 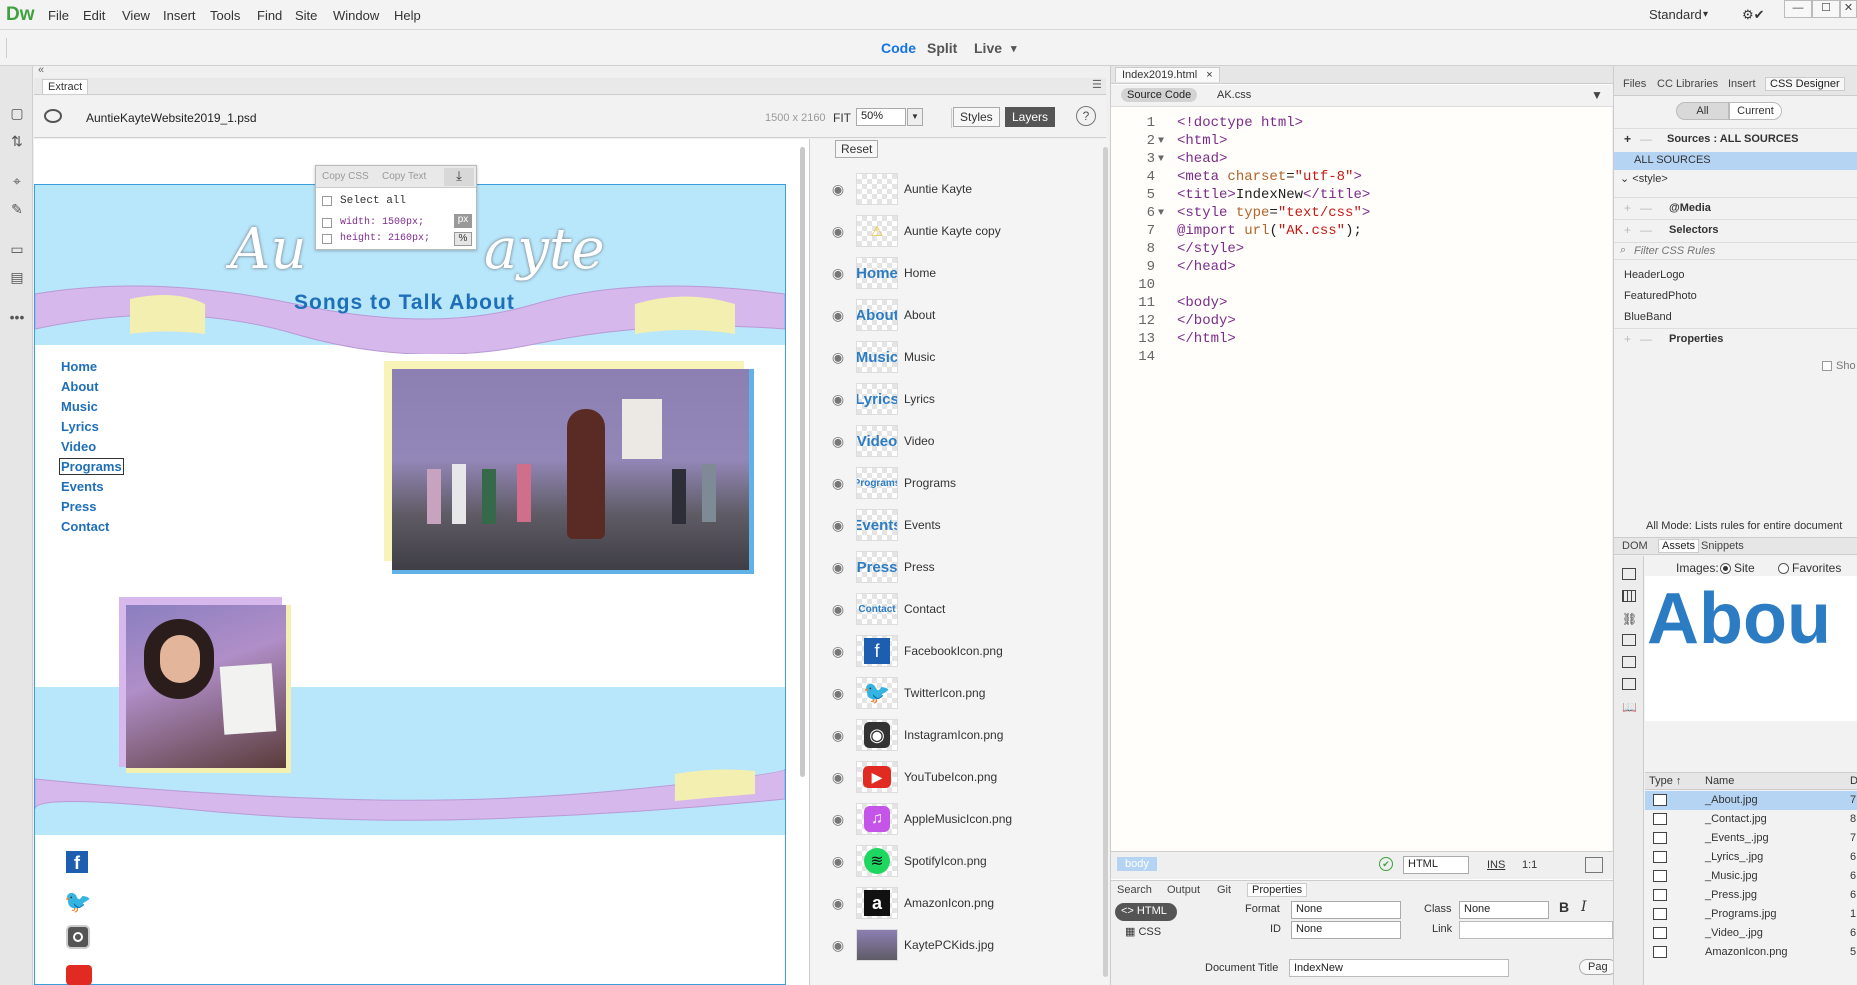 What do you see at coordinates (959, 484) in the screenshot?
I see `layer-row: ◉ Programs Programs` at bounding box center [959, 484].